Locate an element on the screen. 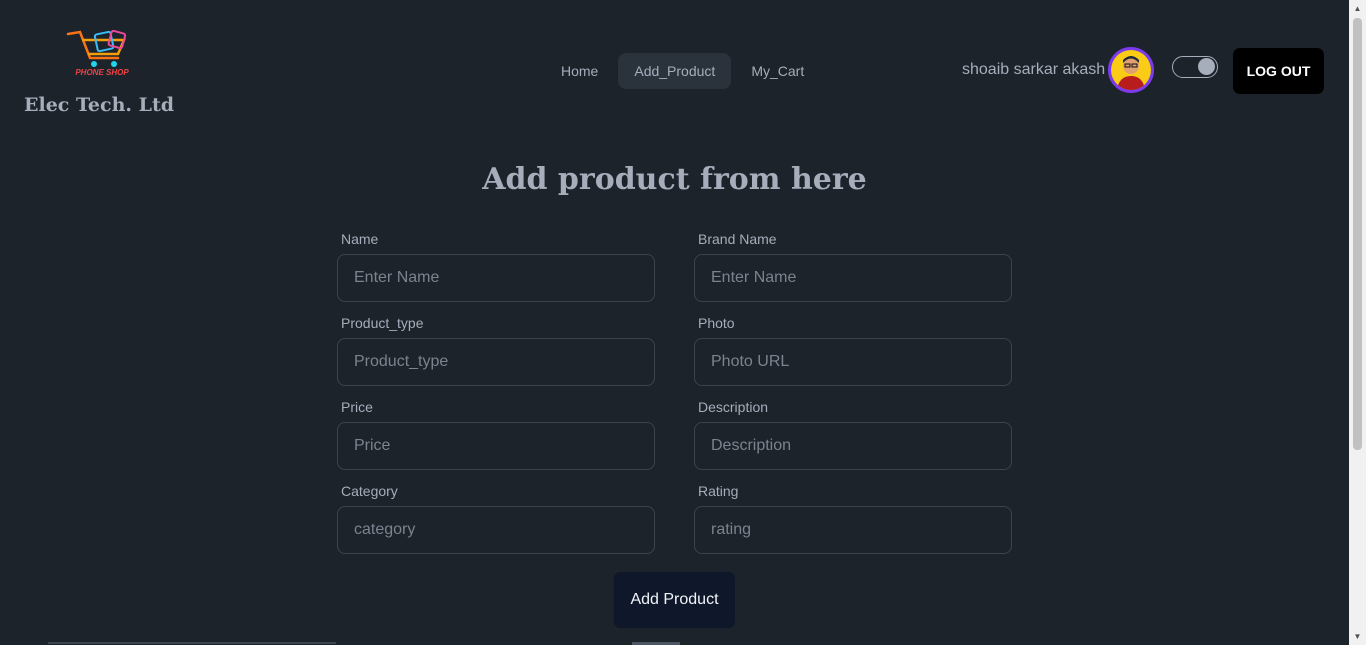  vertical-scrollbar: ▲ ▼ is located at coordinates (1357, 322).